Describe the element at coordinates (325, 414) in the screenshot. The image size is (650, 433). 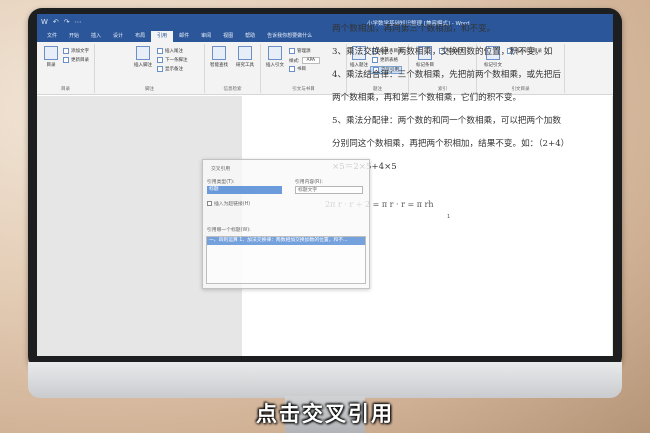
I see `video-caption: 点击交叉引用` at that location.